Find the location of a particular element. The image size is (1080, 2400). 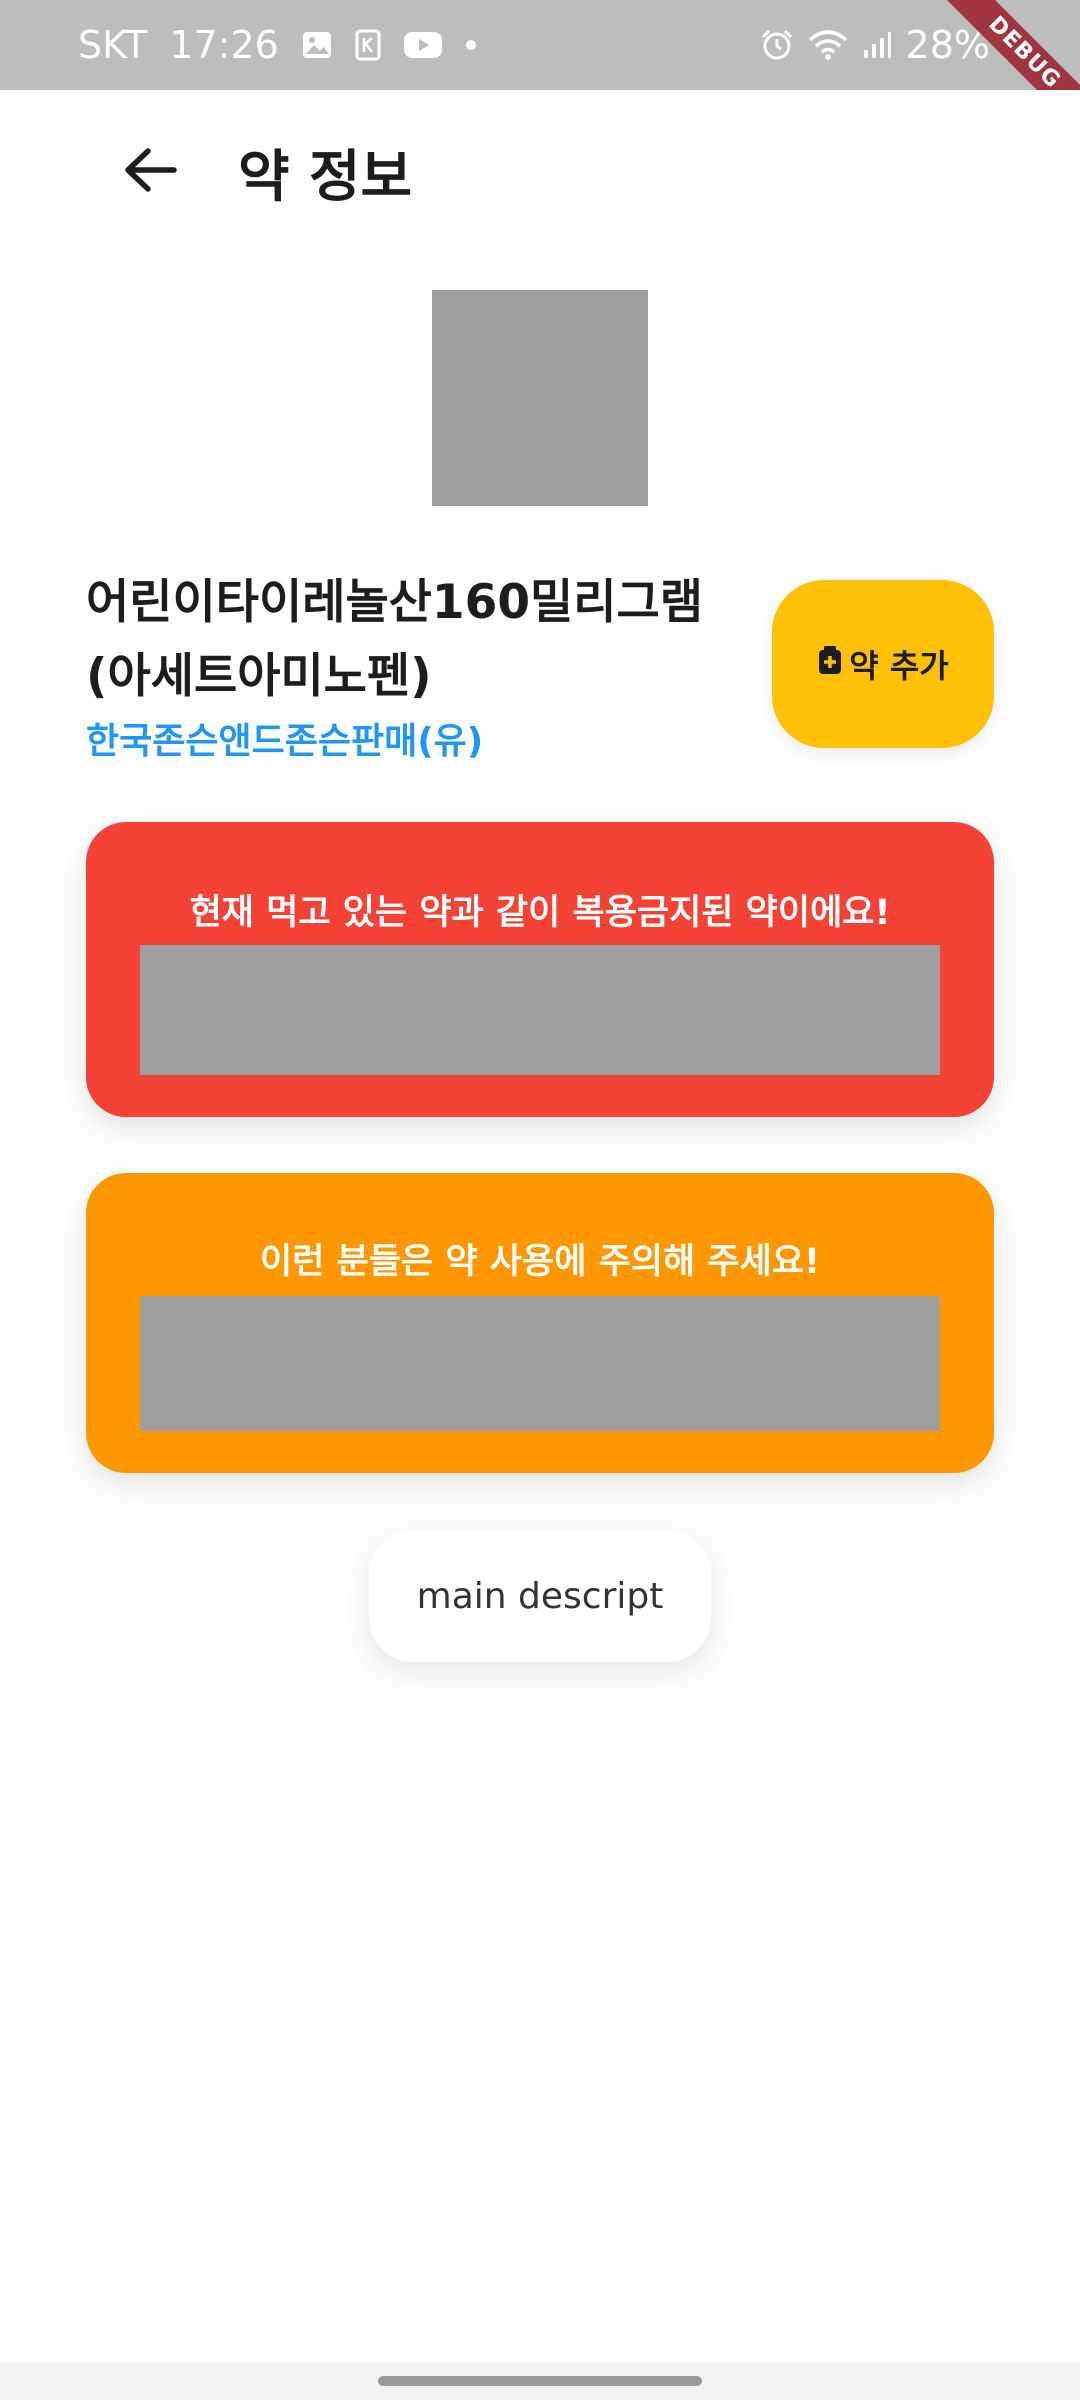

home-indicator is located at coordinates (540, 2381).